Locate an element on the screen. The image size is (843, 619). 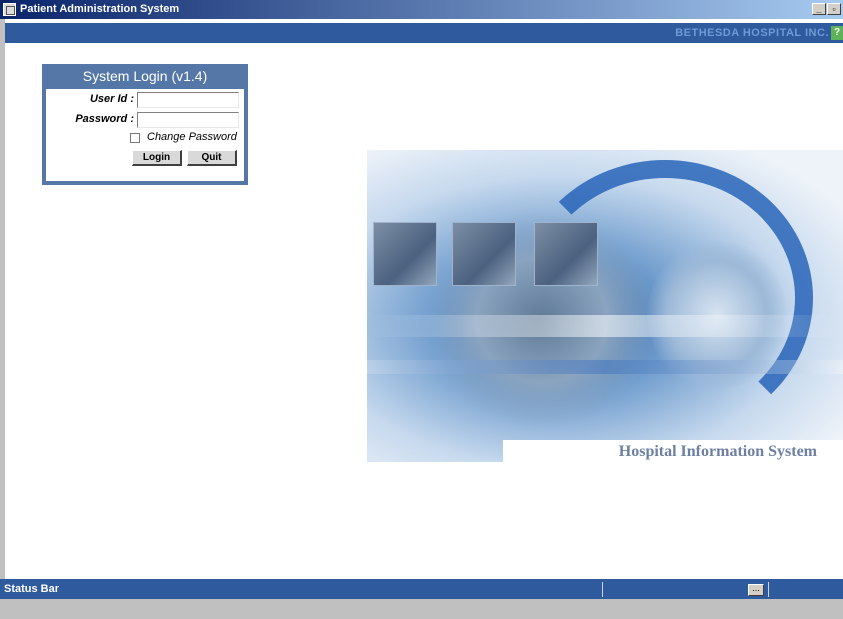
app-icon is located at coordinates (9, 9).